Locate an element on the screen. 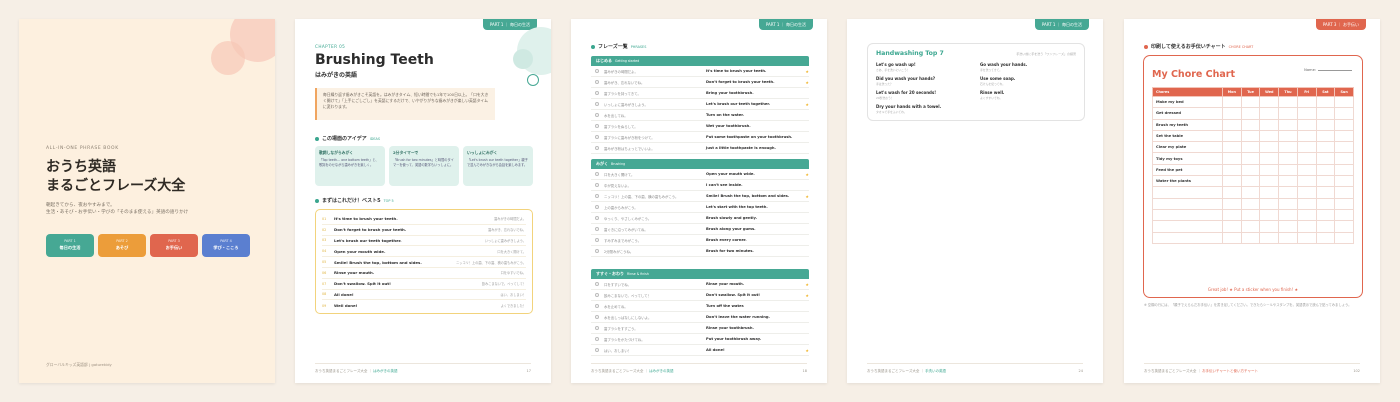 Image resolution: width=1400 pixels, height=402 pixels. part3-button: PART 3 お手伝い is located at coordinates (174, 245).